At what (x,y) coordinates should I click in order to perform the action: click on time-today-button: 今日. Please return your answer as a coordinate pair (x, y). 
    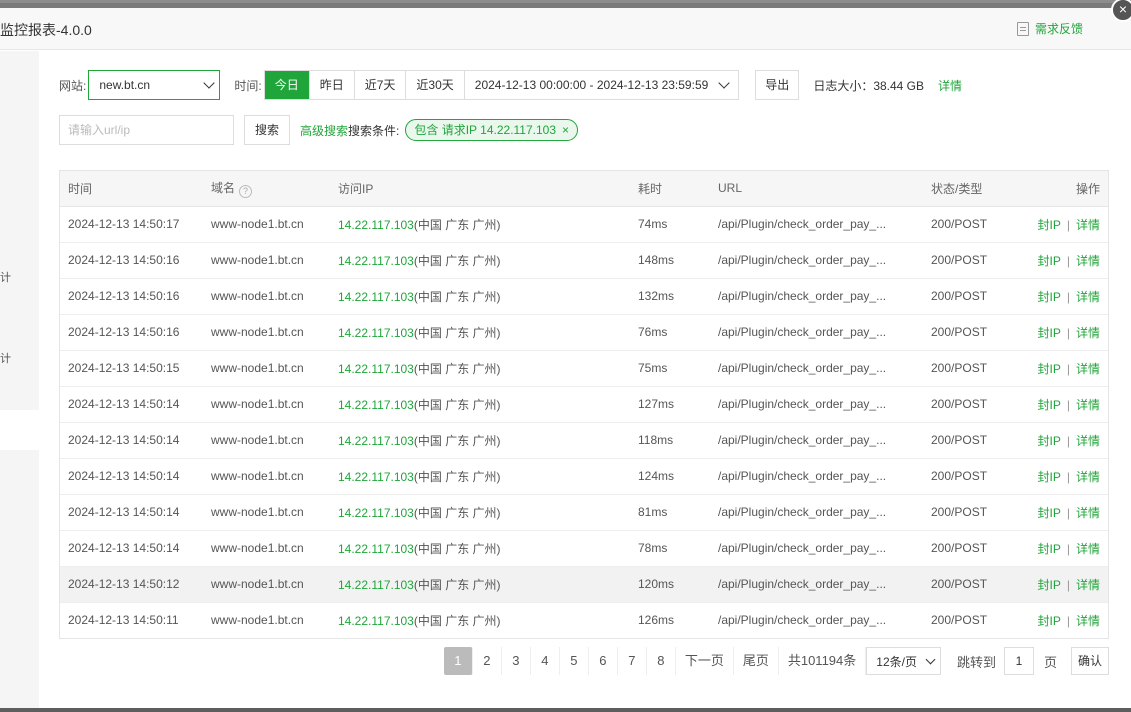
    Looking at the image, I should click on (287, 85).